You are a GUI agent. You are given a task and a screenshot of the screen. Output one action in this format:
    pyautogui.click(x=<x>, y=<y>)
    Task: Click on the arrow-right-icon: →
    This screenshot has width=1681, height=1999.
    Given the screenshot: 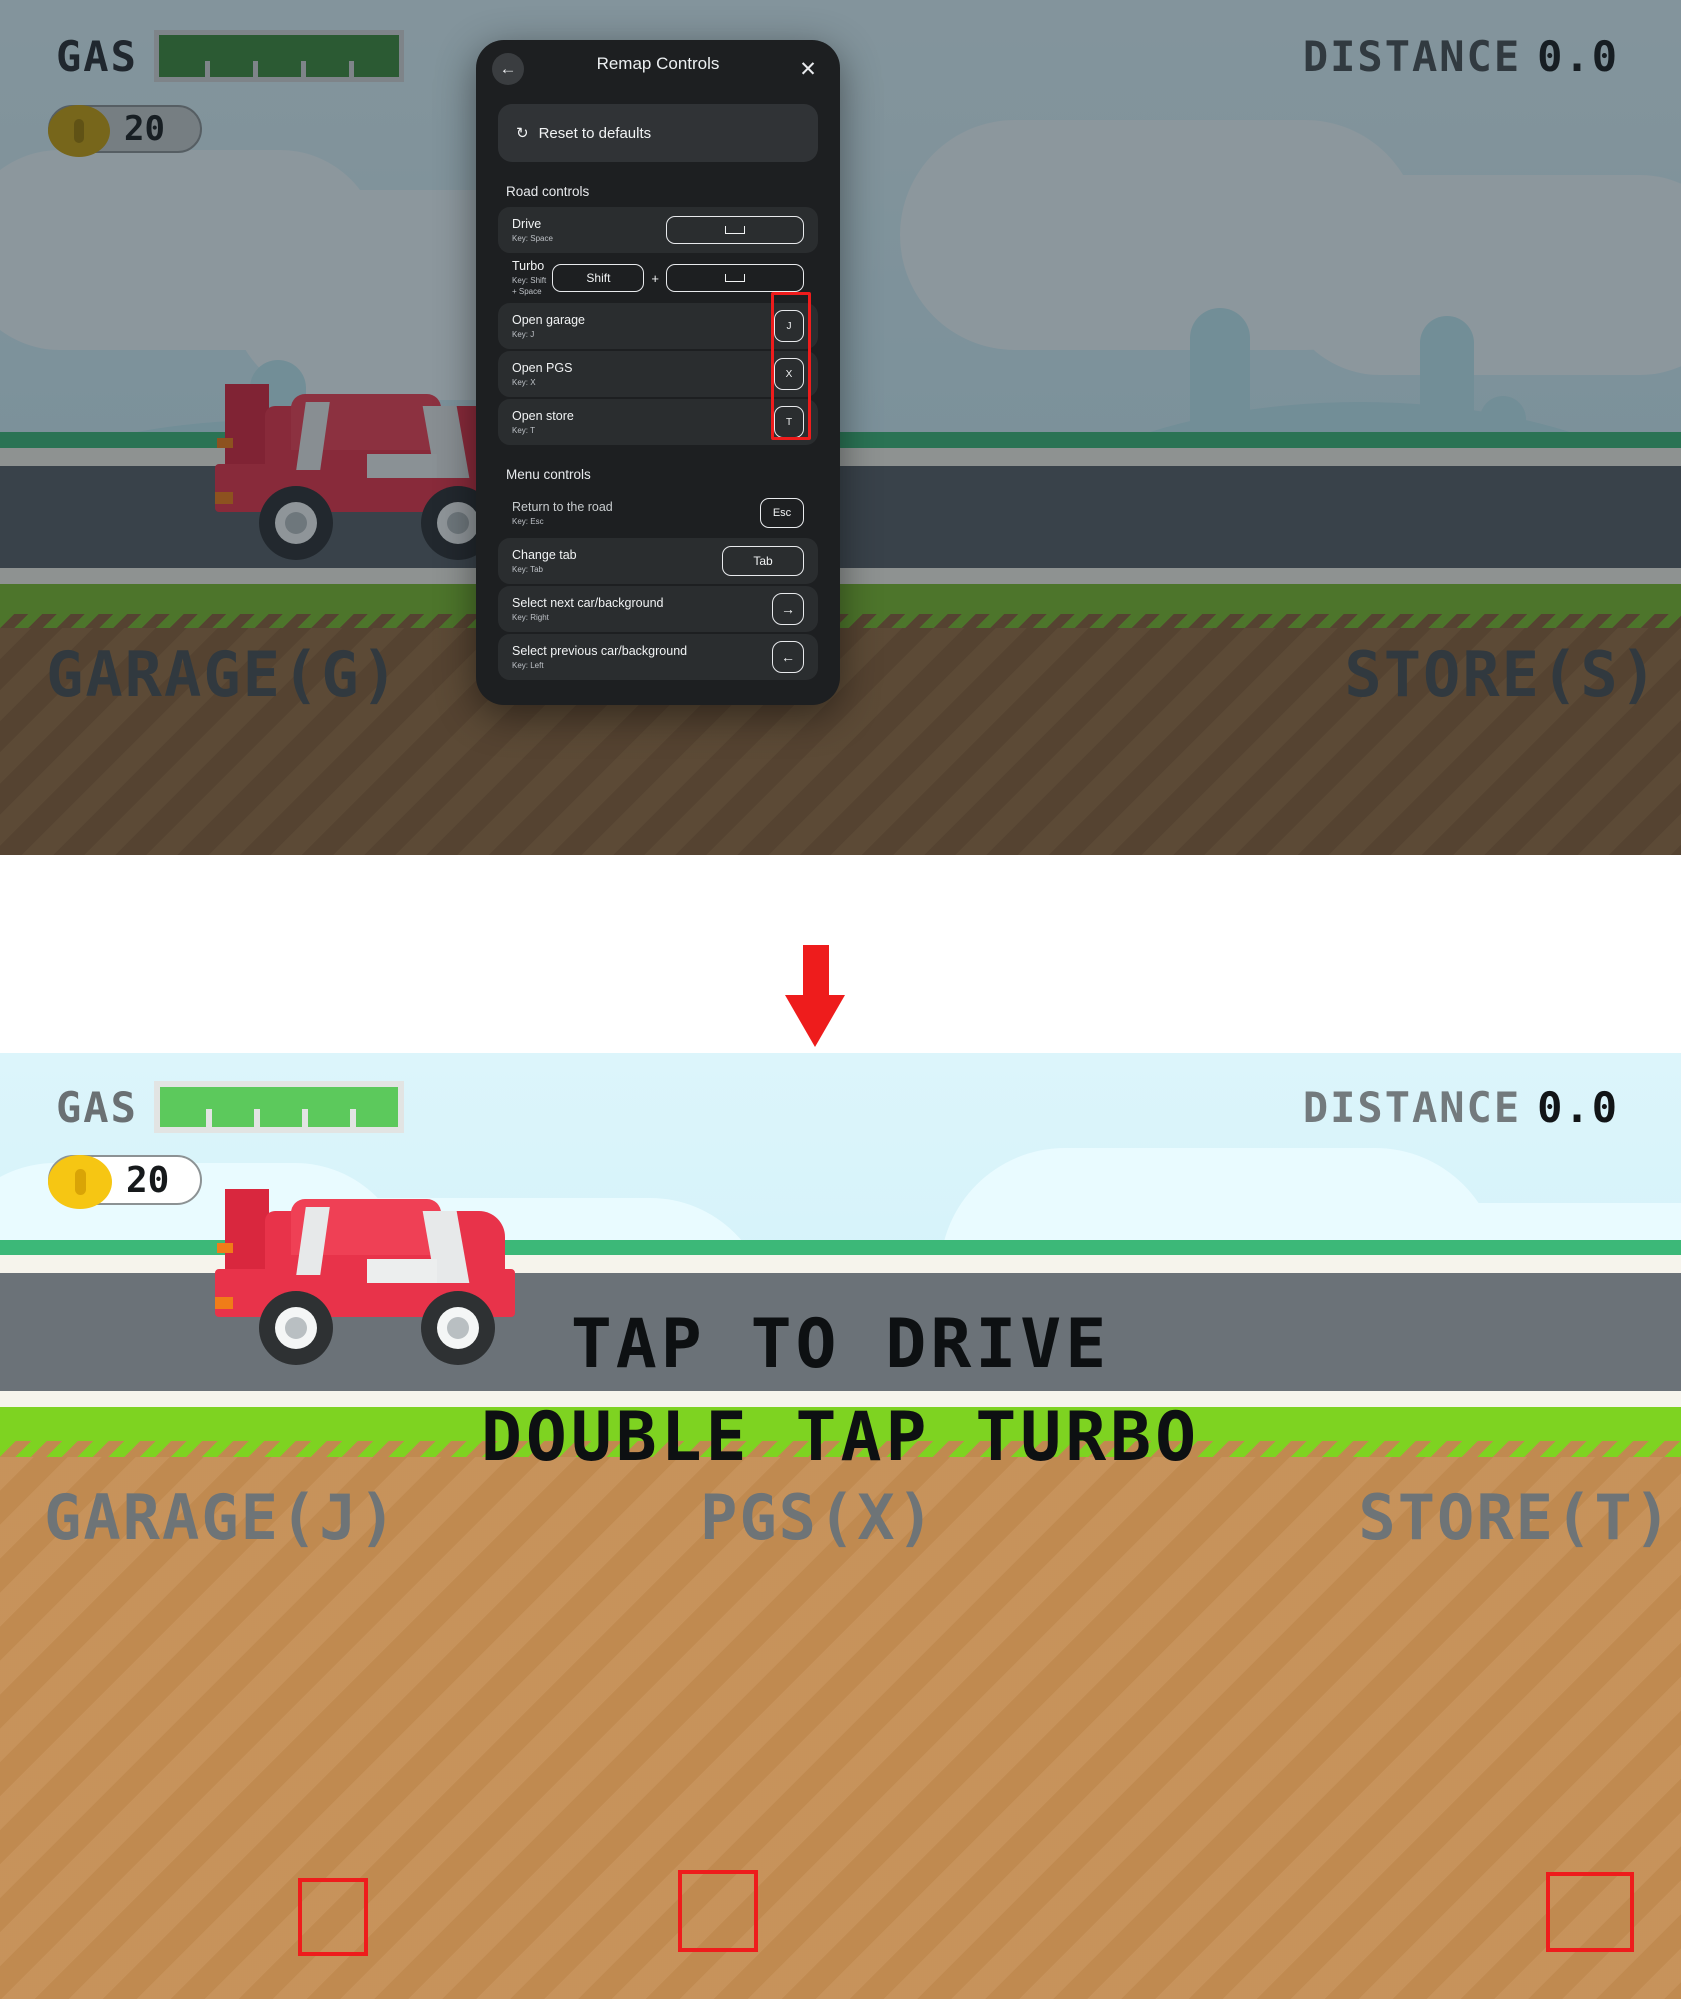 What is the action you would take?
    pyautogui.click(x=788, y=609)
    